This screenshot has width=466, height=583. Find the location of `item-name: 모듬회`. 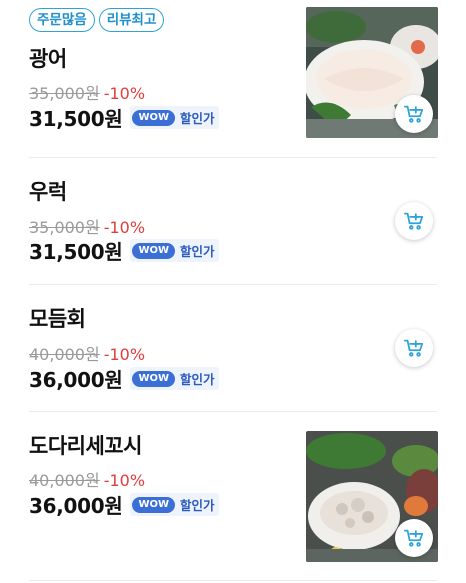

item-name: 모듬회 is located at coordinates (57, 319).